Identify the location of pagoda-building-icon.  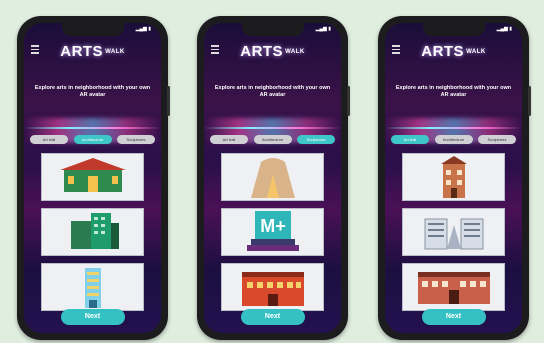
(92, 175).